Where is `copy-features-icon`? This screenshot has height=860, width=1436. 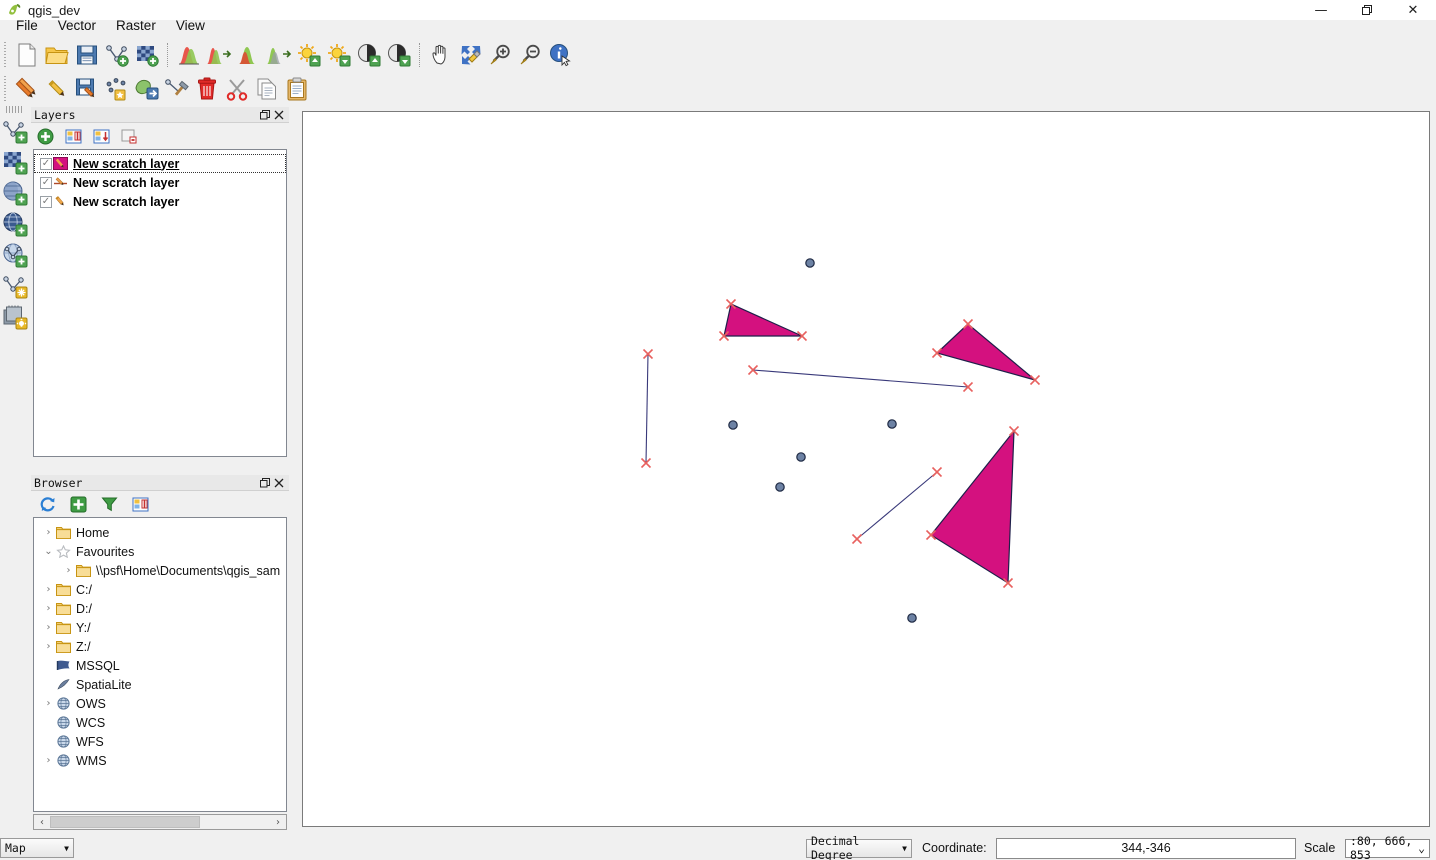 copy-features-icon is located at coordinates (267, 89).